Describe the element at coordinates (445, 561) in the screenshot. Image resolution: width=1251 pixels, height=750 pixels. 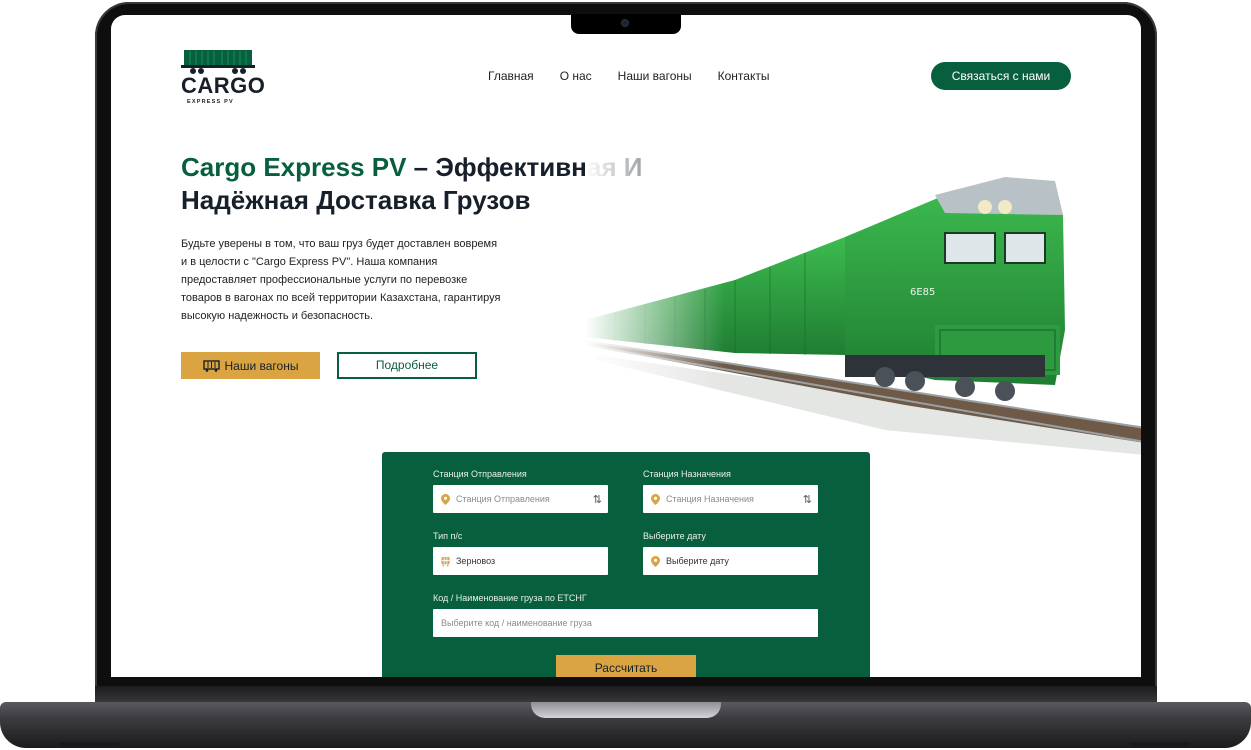
I see `wagon-type-icon` at that location.